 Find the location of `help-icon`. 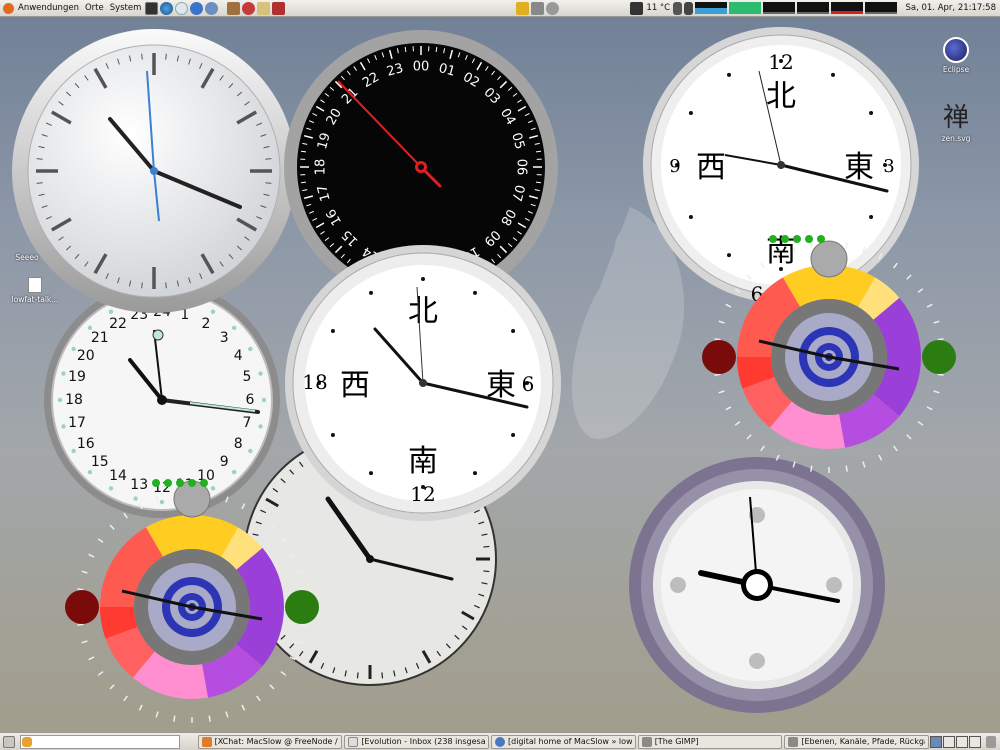

help-icon is located at coordinates (197, 8).